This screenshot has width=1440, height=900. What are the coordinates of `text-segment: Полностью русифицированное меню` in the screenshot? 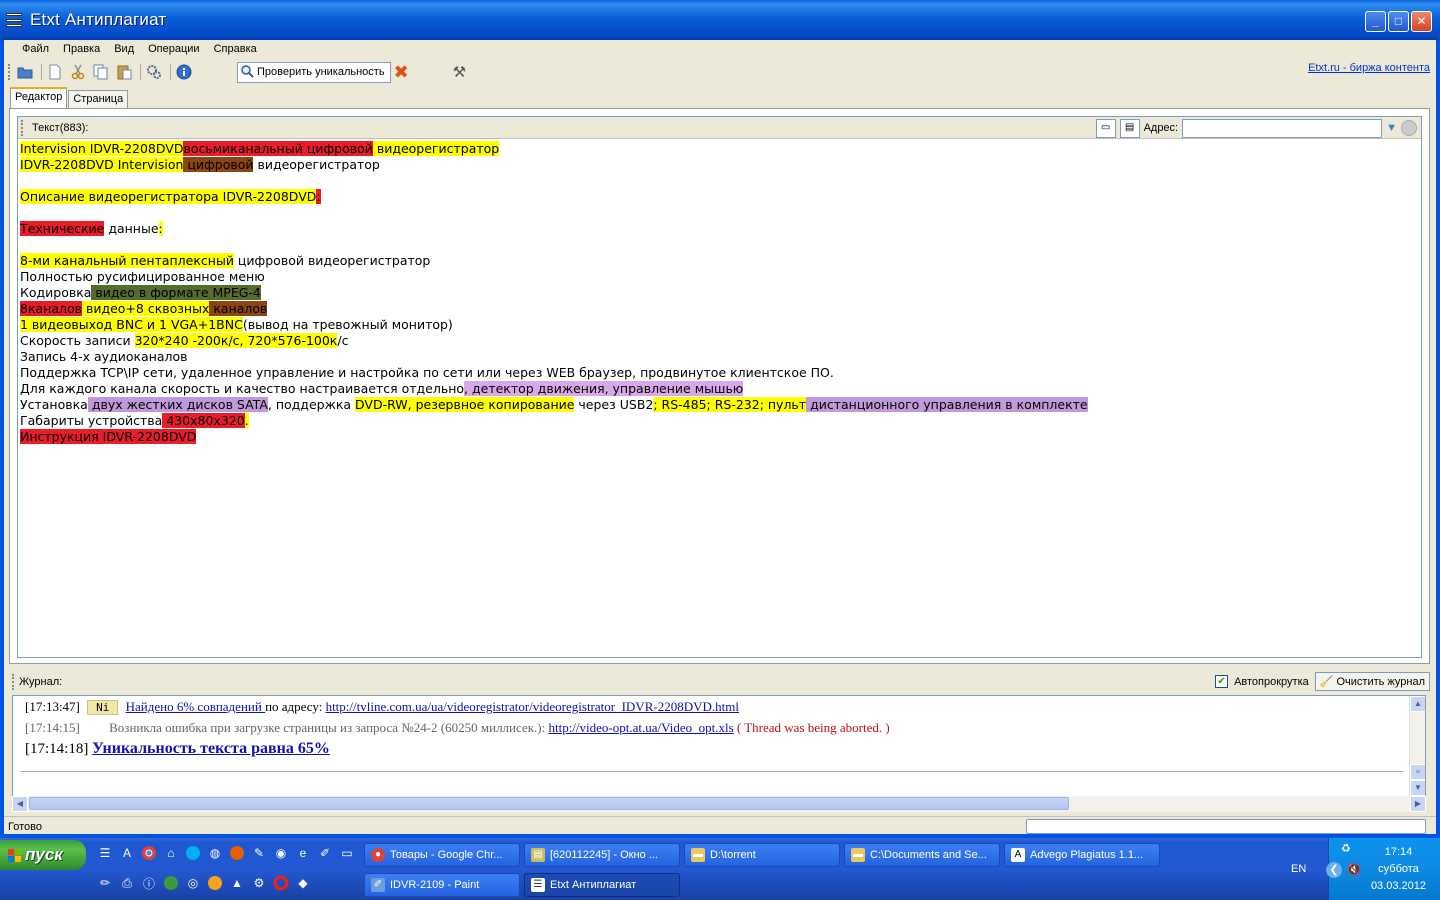 It's located at (142, 276).